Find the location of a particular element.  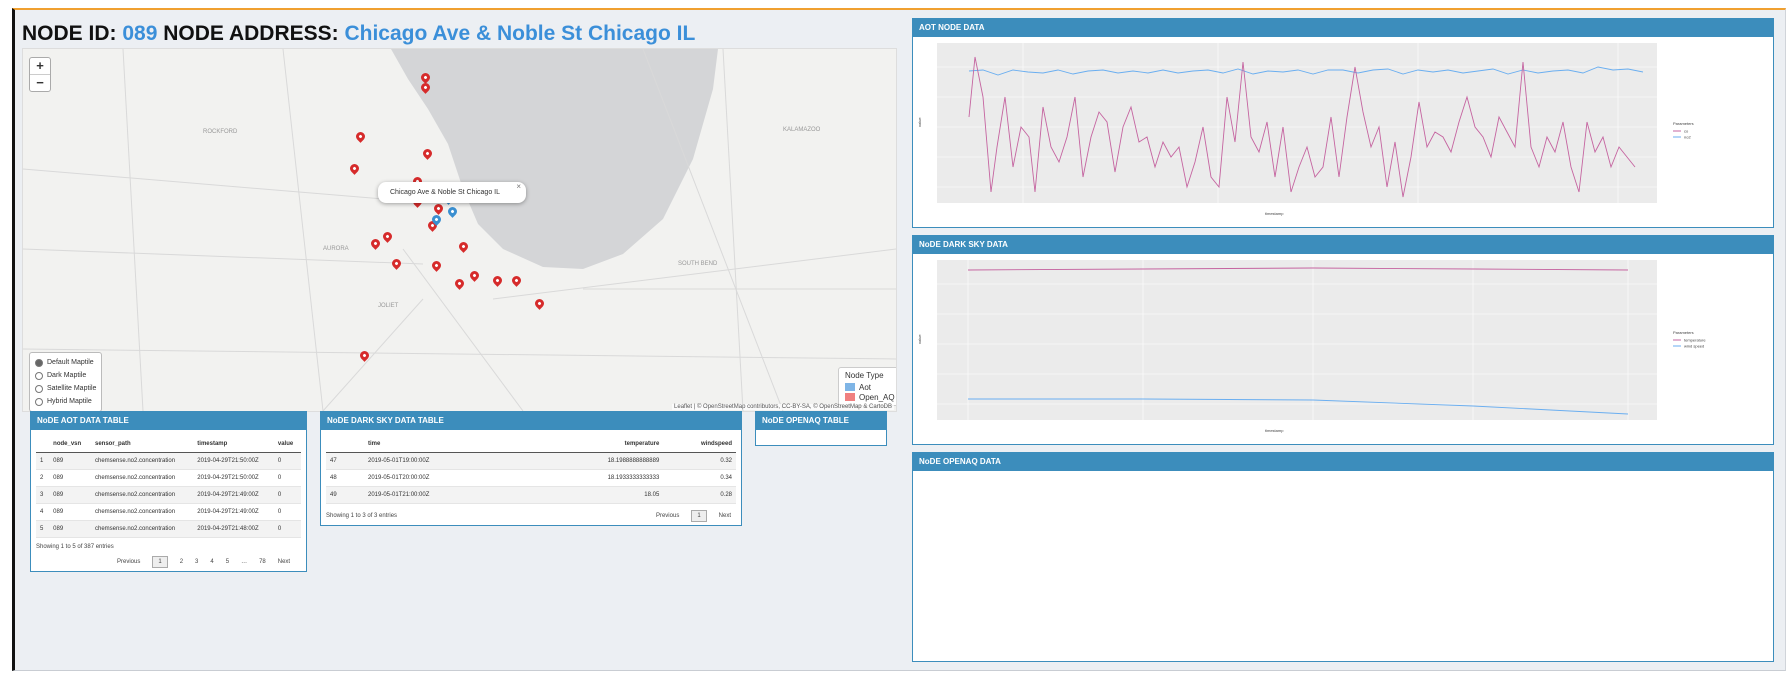

table-cell: 0.34 is located at coordinates (699, 478).